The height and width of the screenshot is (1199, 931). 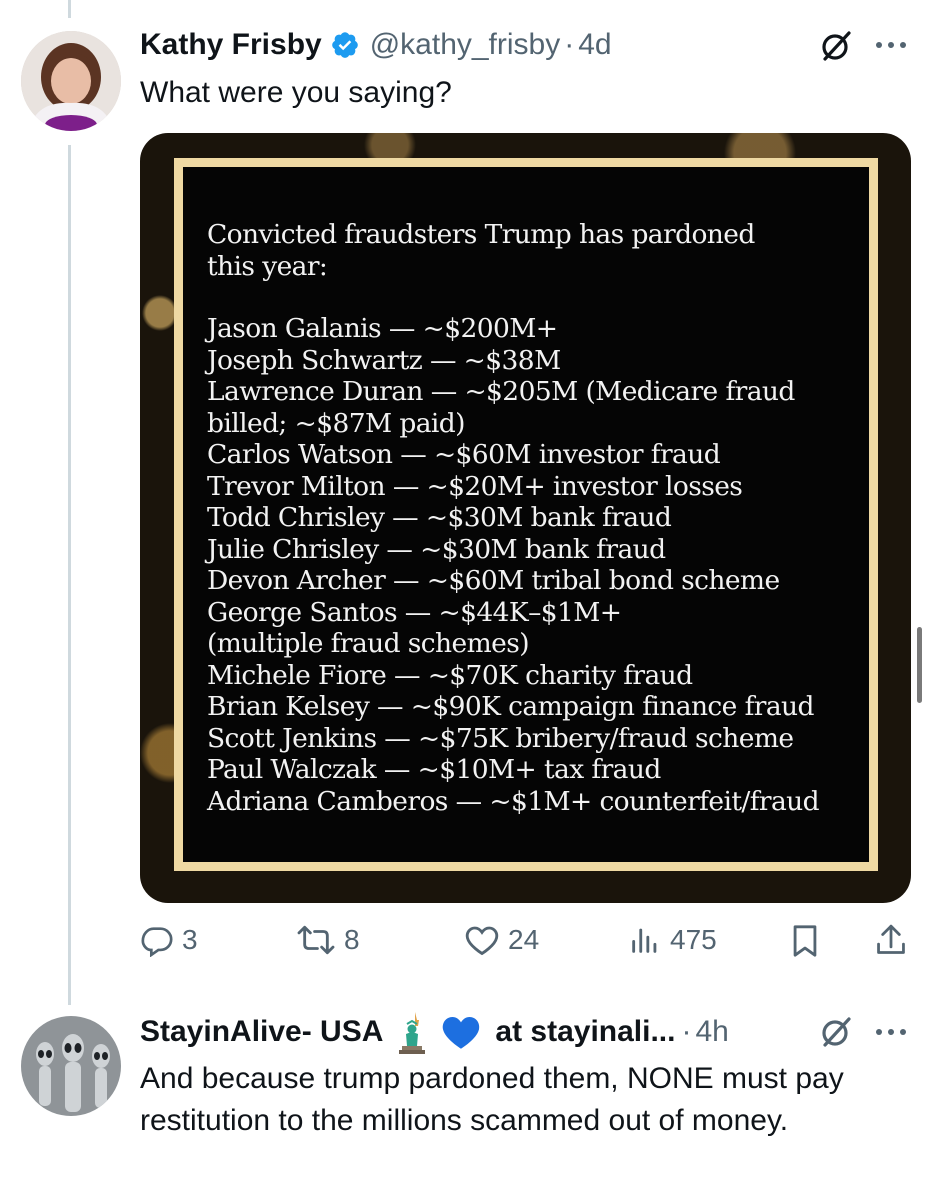 I want to click on image-line: Paul Walczak — ~$10M+ tax fraud, so click(x=434, y=769).